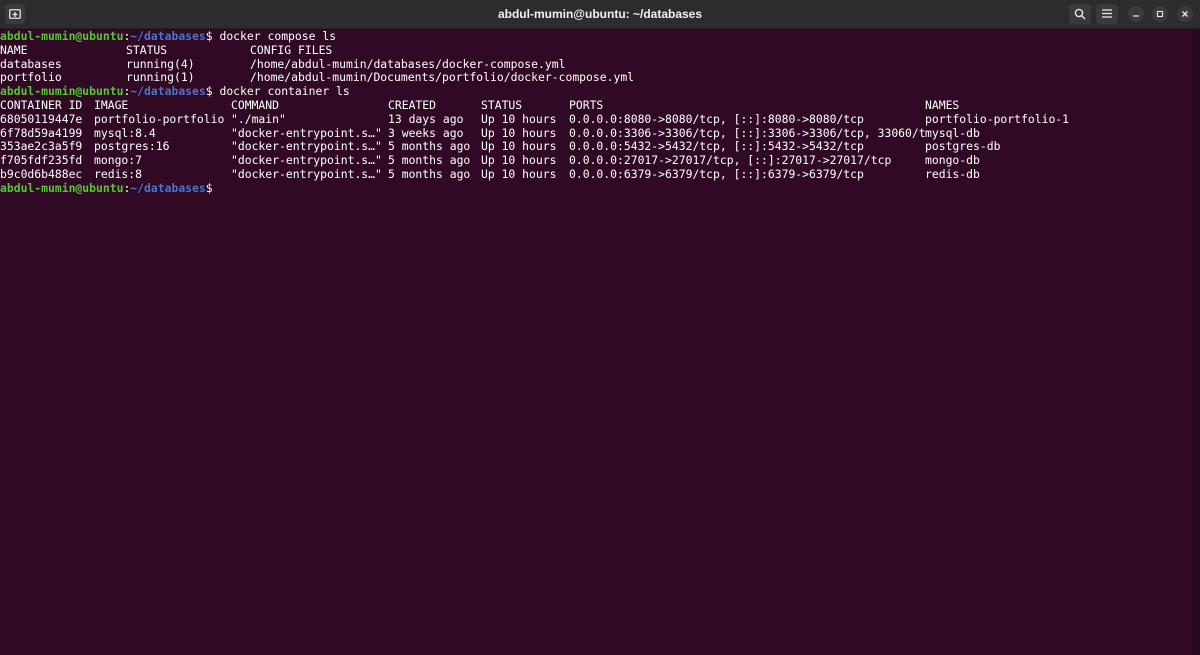 The image size is (1200, 655). I want to click on container-cell: mysql:8.4, so click(125, 133).